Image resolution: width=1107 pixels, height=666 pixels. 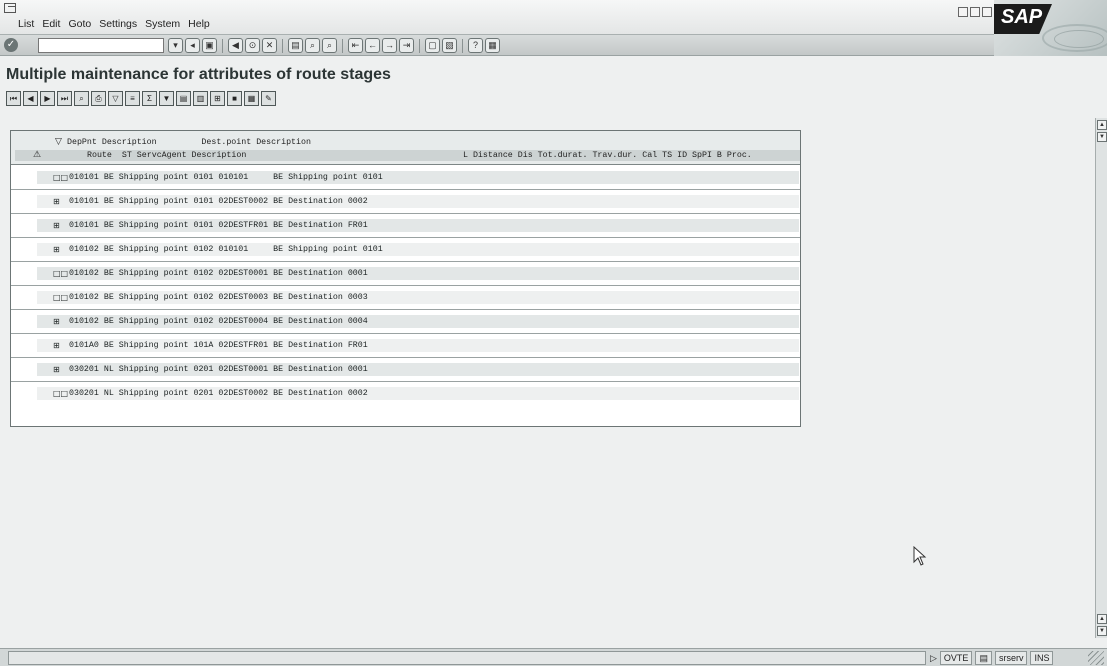 What do you see at coordinates (372, 45) in the screenshot?
I see `previous-page-icon: ←` at bounding box center [372, 45].